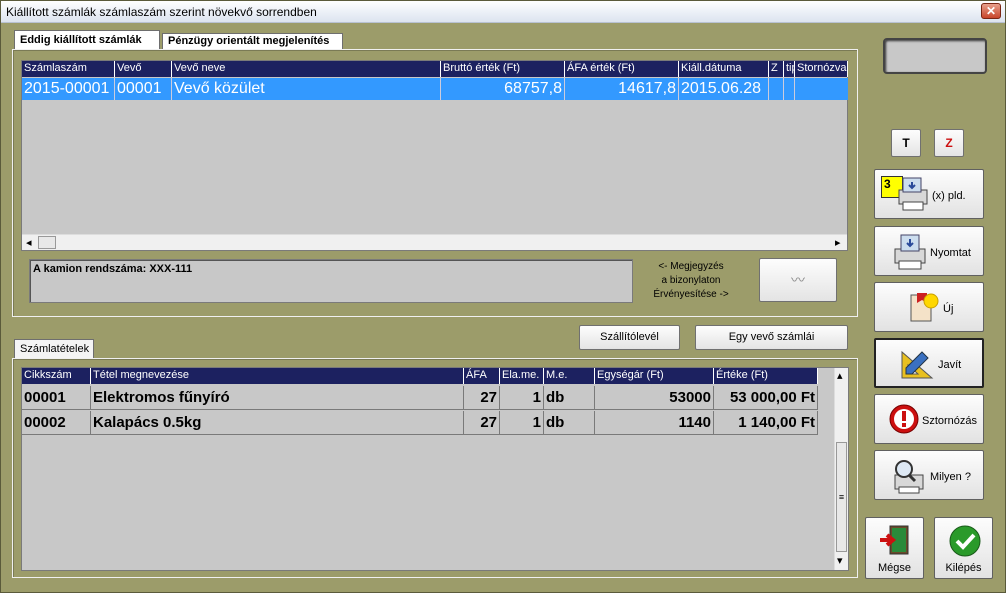 The height and width of the screenshot is (593, 1006). Describe the element at coordinates (776, 69) in the screenshot. I see `col-header-z: Z` at that location.